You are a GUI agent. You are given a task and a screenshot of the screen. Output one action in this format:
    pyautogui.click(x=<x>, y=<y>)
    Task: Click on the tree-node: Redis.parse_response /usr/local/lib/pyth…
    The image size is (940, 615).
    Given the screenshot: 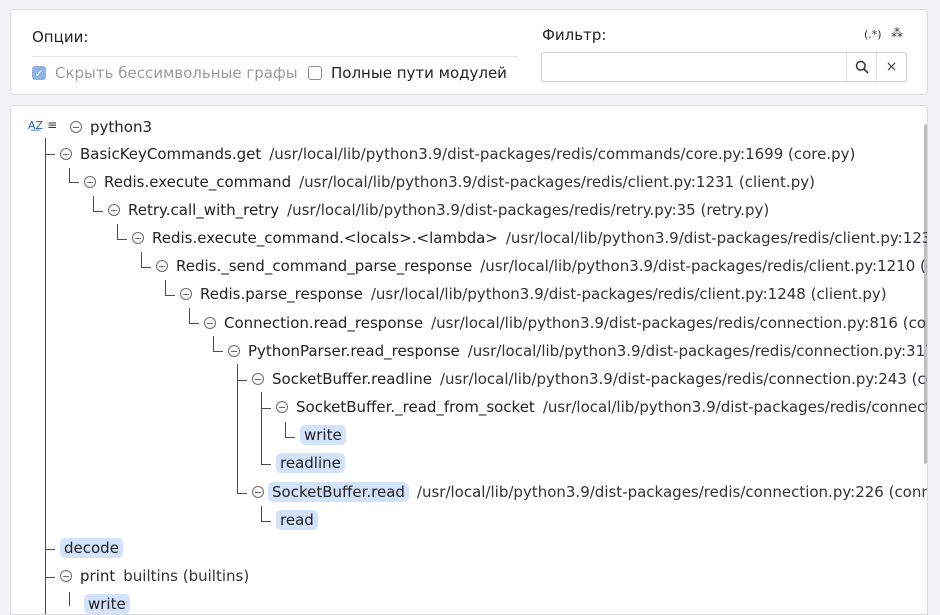 What is the action you would take?
    pyautogui.click(x=533, y=294)
    